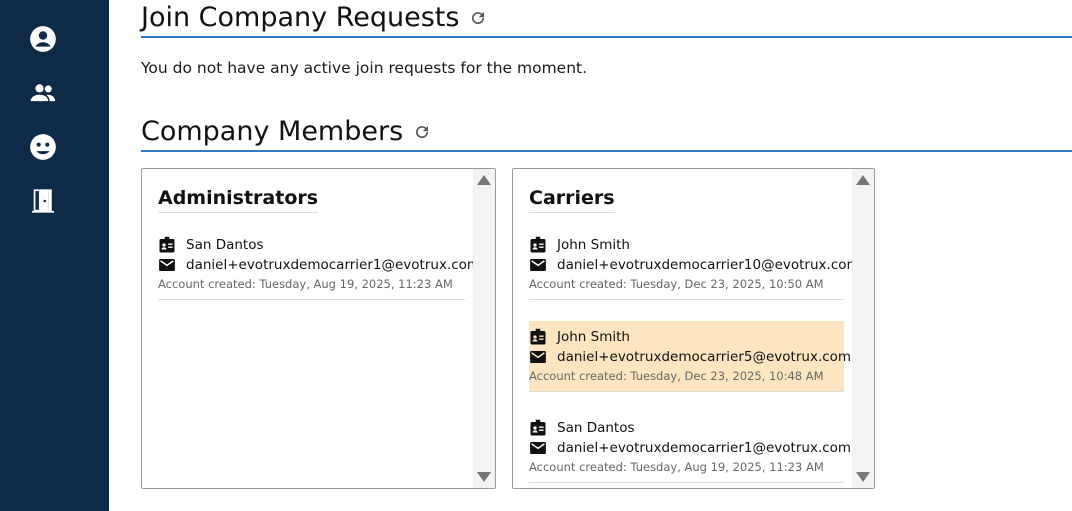 The image size is (1072, 511). I want to click on administrator-name: San Dantos, so click(225, 245).